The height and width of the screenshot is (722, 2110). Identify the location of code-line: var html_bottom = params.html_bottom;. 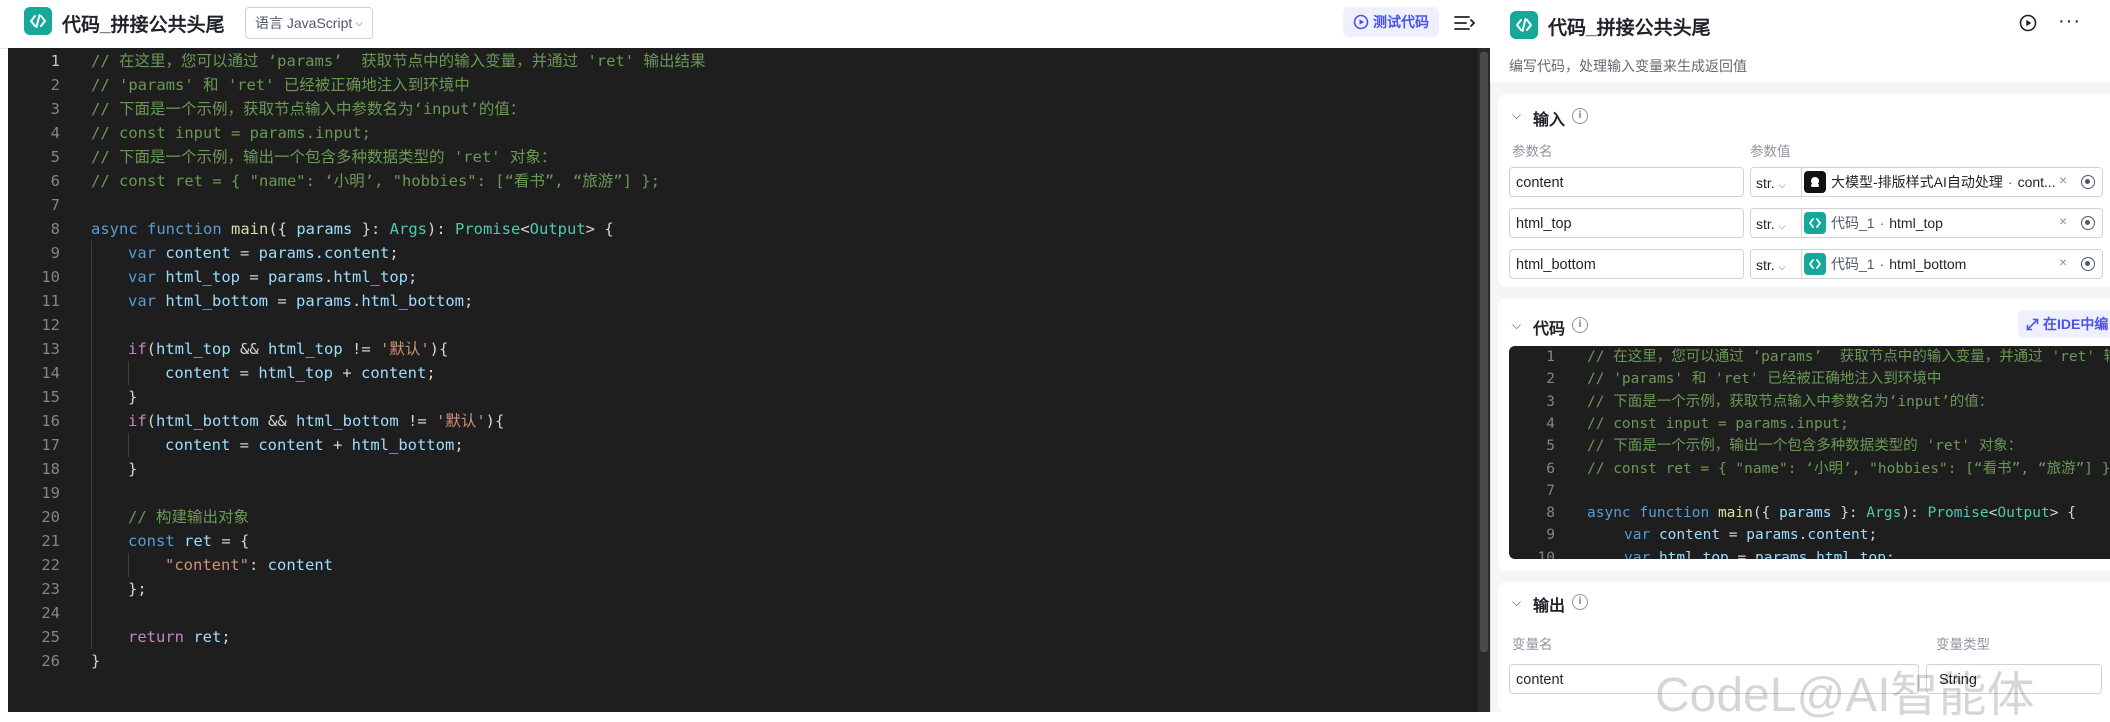
(301, 301).